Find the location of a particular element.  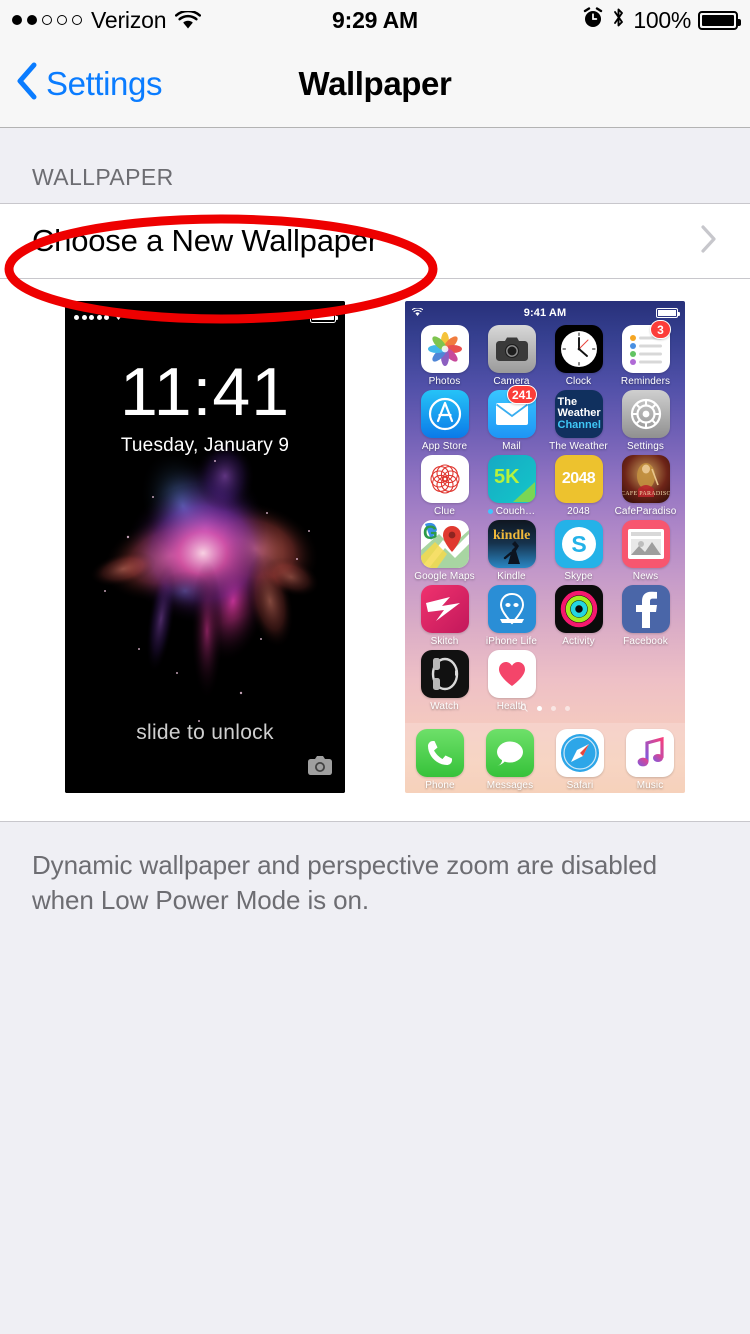

app-label: Photos is located at coordinates (444, 381).